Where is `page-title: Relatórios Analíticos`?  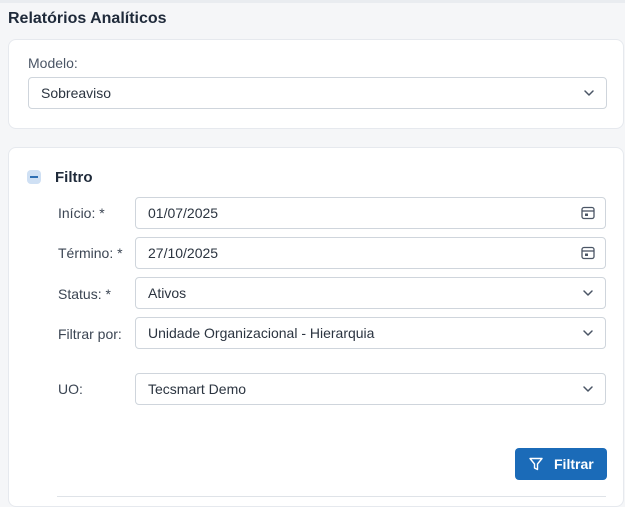 page-title: Relatórios Analíticos is located at coordinates (87, 18).